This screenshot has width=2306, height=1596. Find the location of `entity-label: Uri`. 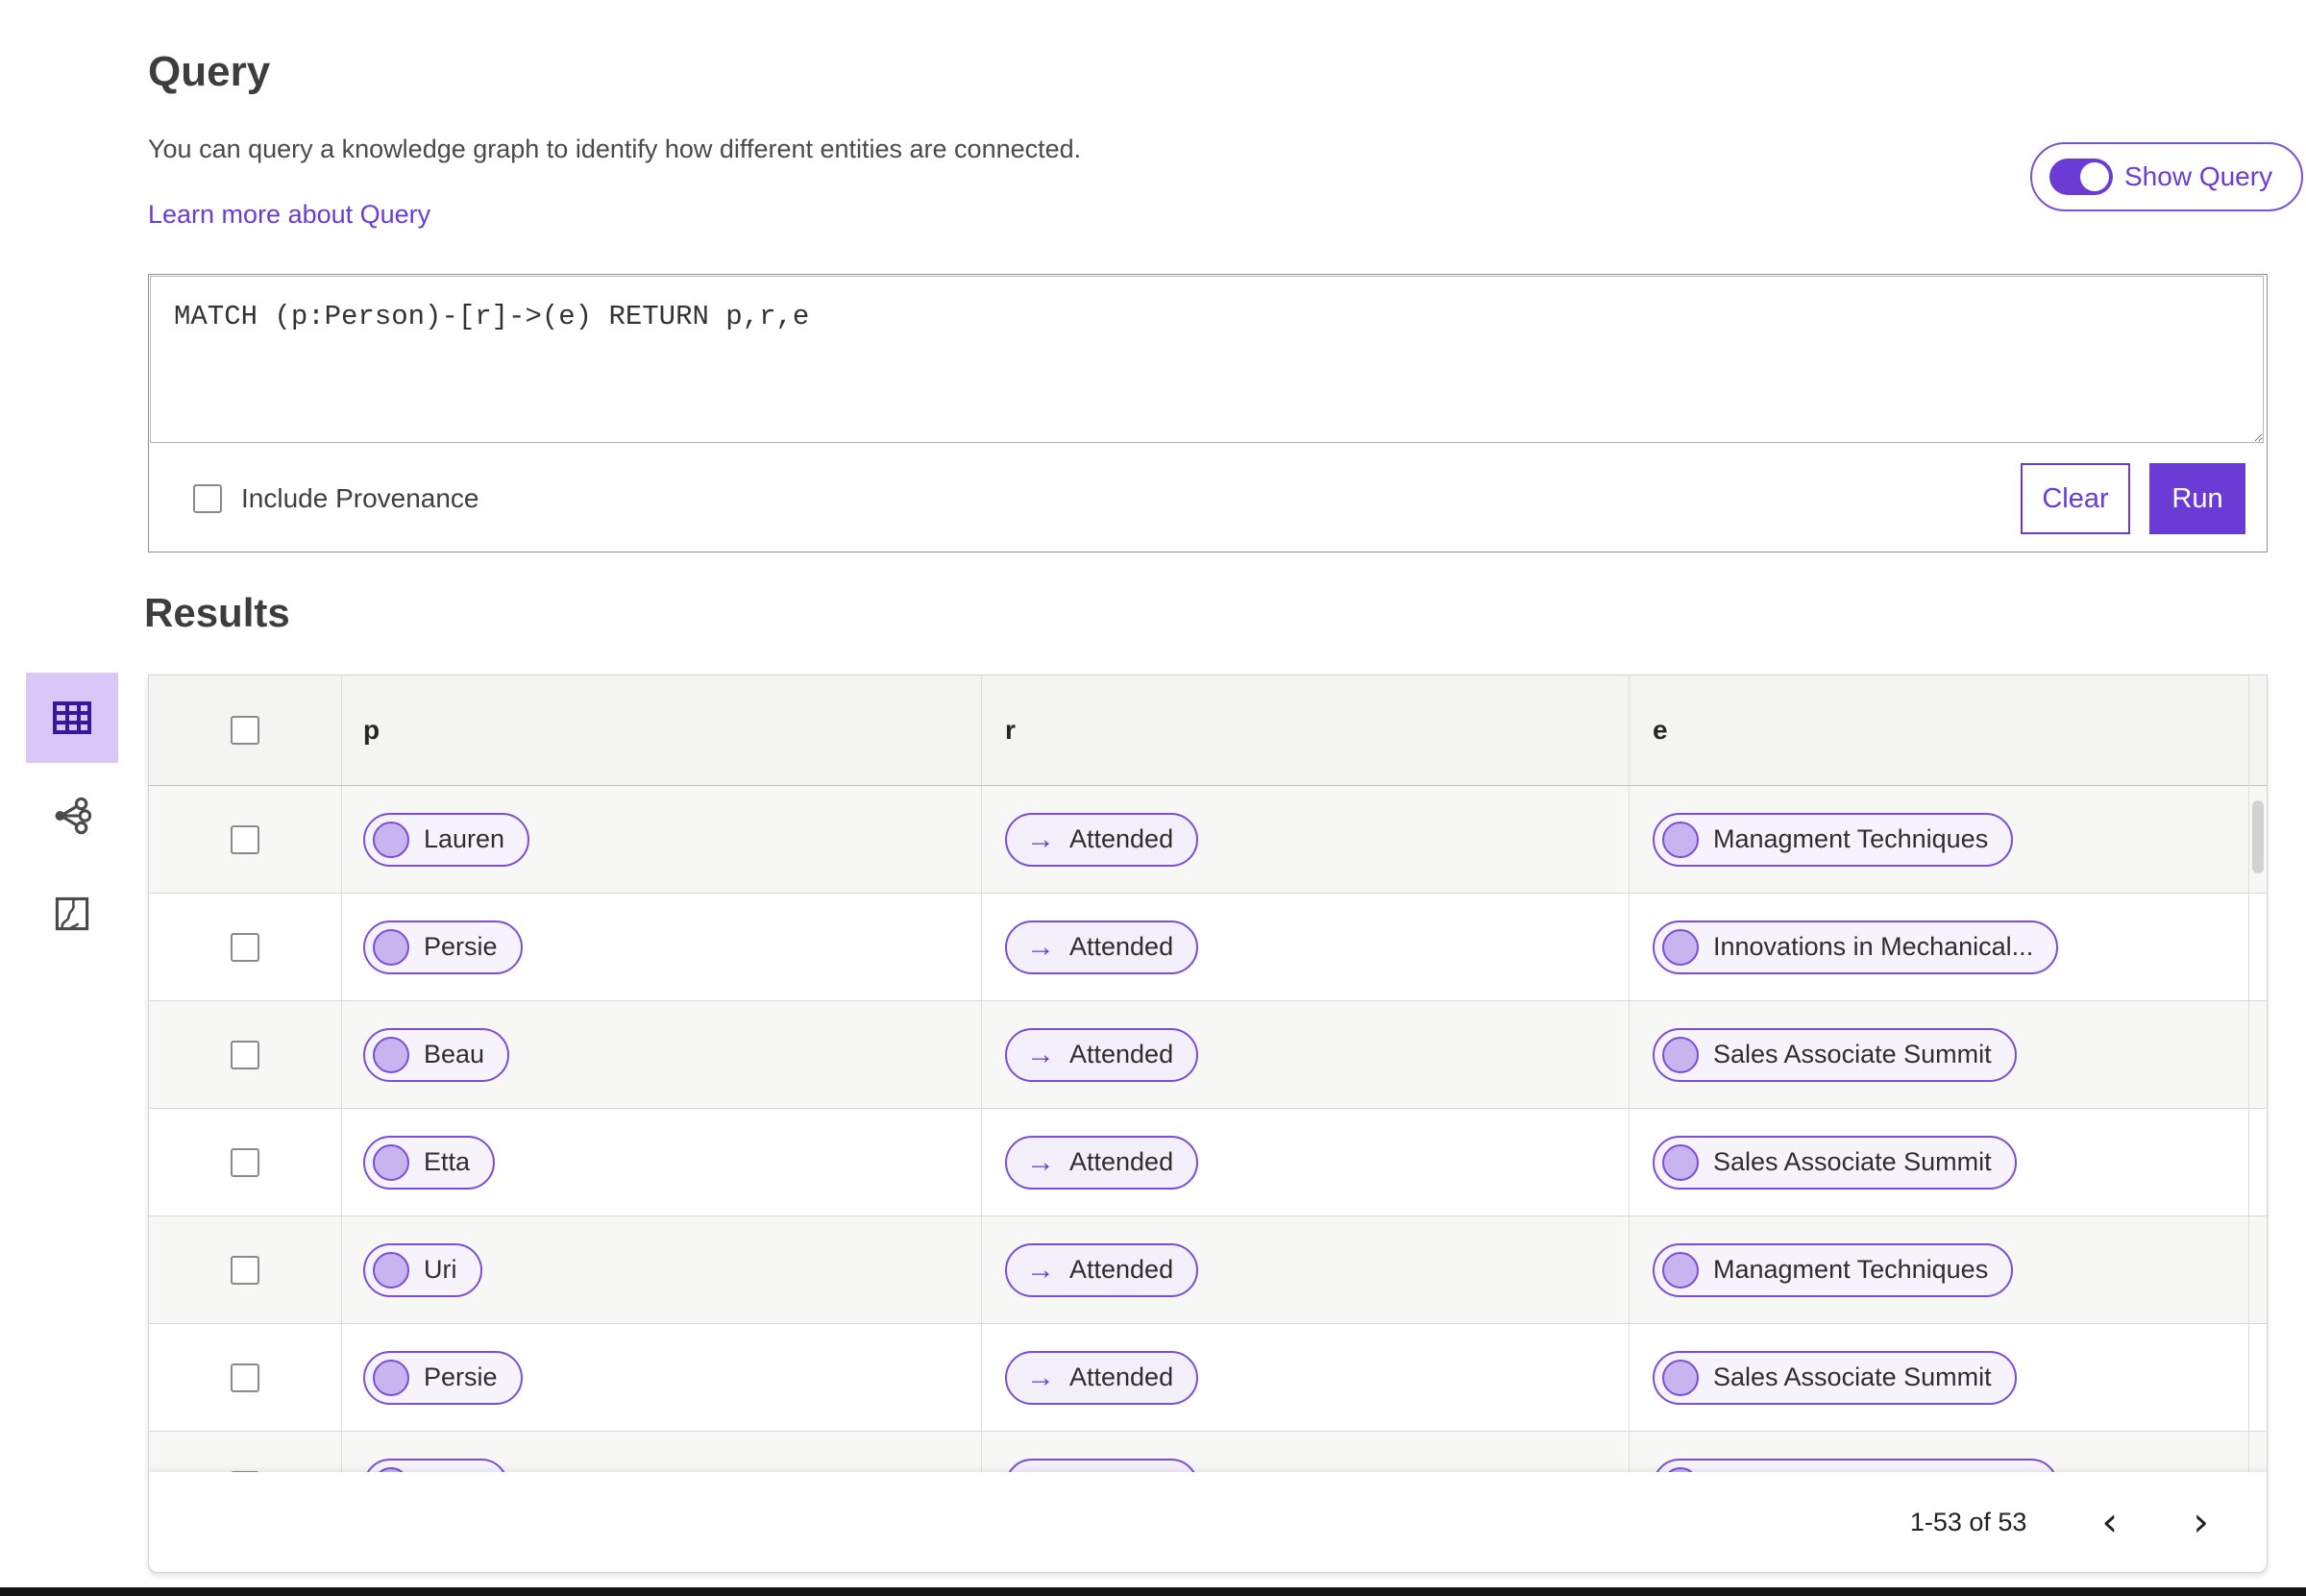

entity-label: Uri is located at coordinates (441, 1269).